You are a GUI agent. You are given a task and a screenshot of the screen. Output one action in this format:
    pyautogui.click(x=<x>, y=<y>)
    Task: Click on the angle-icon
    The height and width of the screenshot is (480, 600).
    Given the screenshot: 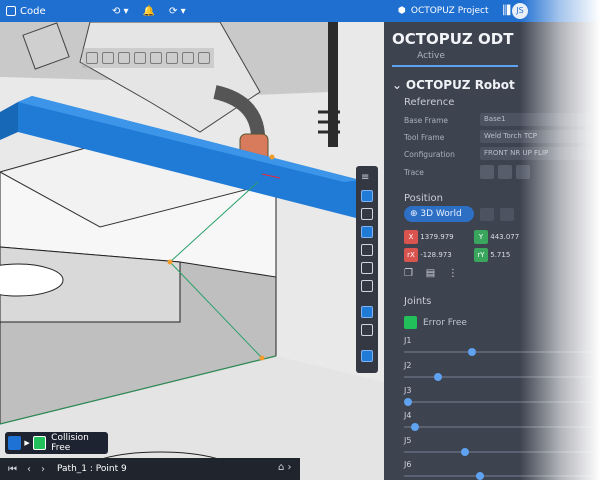 What is the action you would take?
    pyautogui.click(x=367, y=232)
    